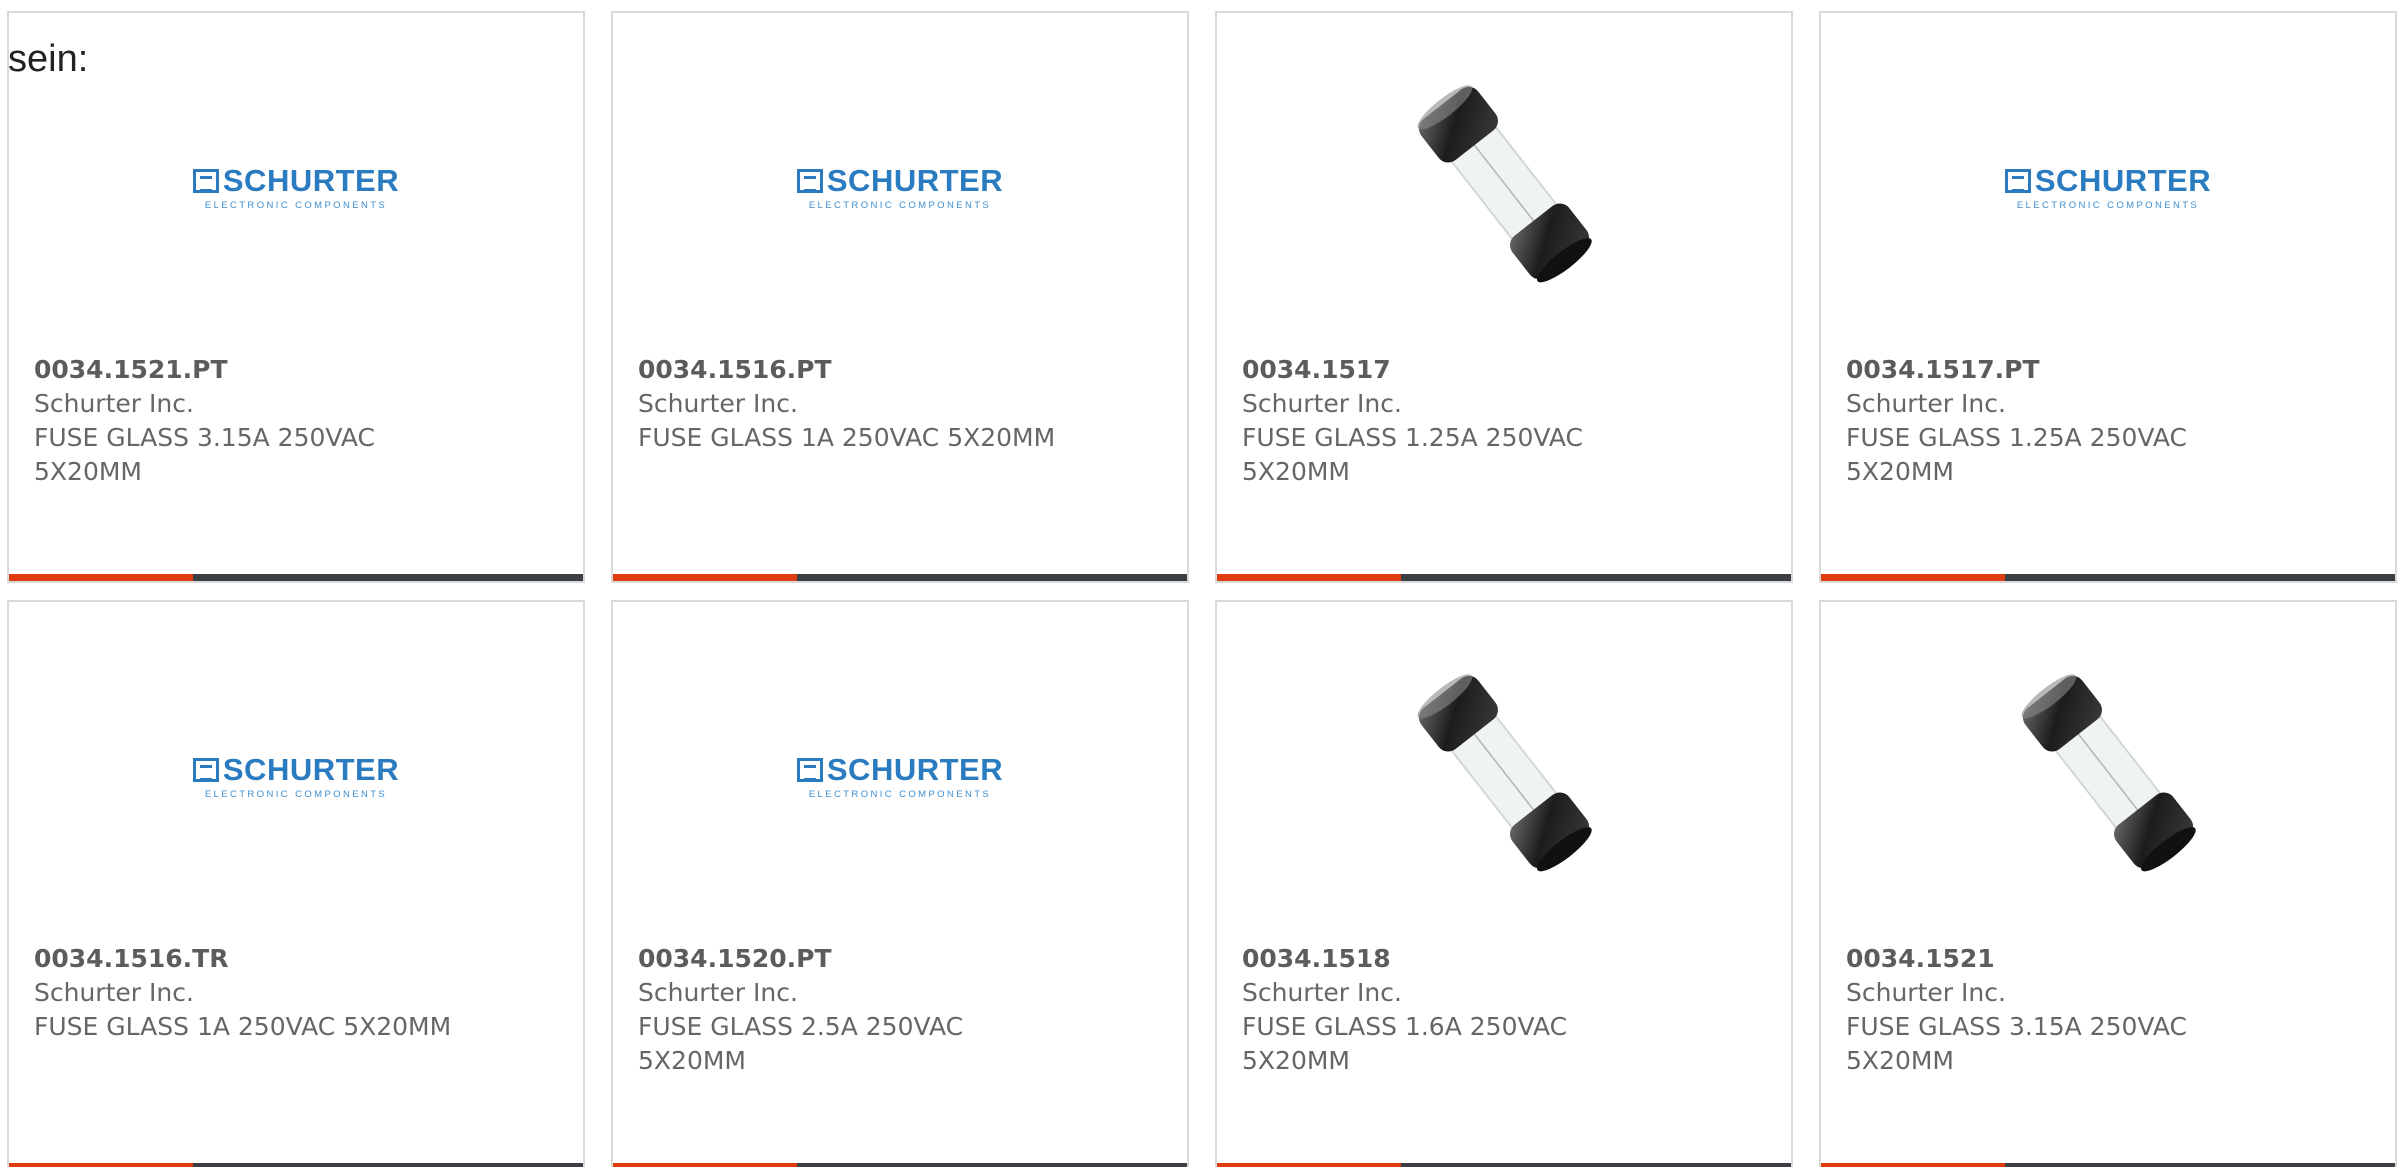 The image size is (2400, 1167). I want to click on product-description: FUSE GLASS 1.6A 250VAC 5X20MM, so click(1405, 1043).